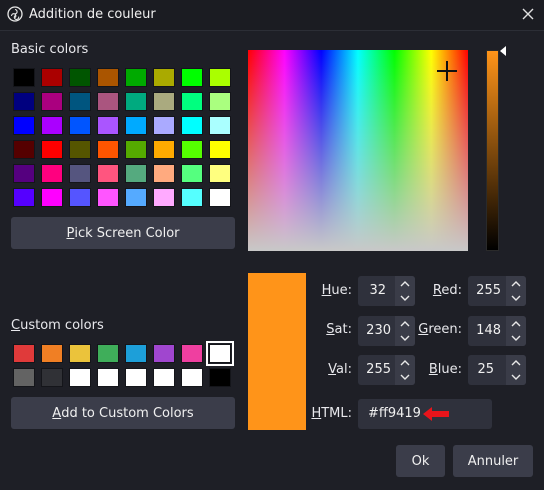  What do you see at coordinates (374, 331) in the screenshot?
I see `sat-value: 230` at bounding box center [374, 331].